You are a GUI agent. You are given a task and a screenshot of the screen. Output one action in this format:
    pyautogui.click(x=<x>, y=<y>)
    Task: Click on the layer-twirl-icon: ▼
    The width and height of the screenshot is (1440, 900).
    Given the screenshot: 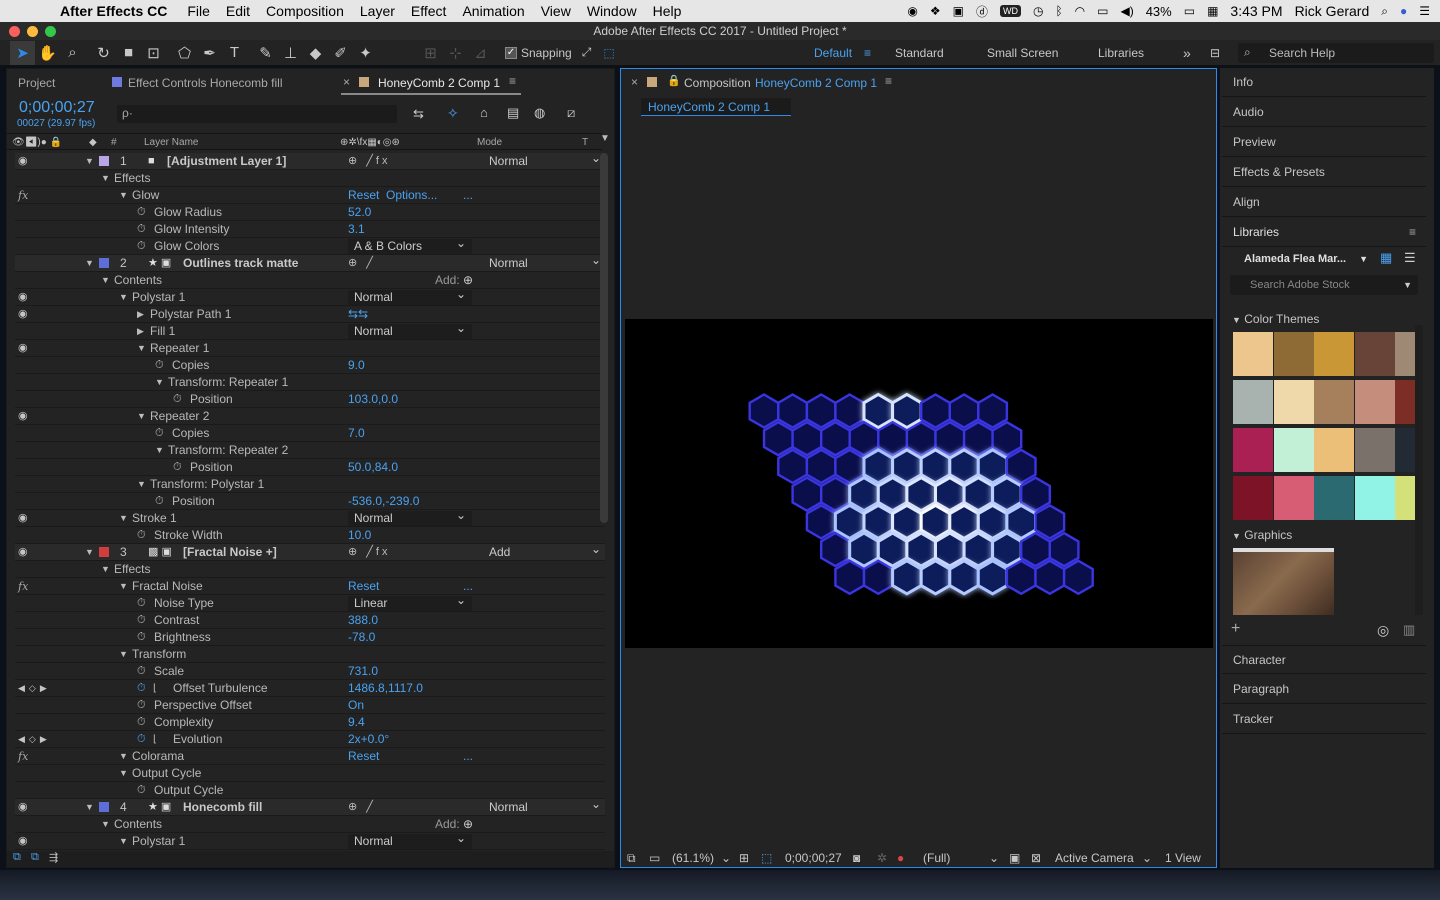 What is the action you would take?
    pyautogui.click(x=89, y=263)
    